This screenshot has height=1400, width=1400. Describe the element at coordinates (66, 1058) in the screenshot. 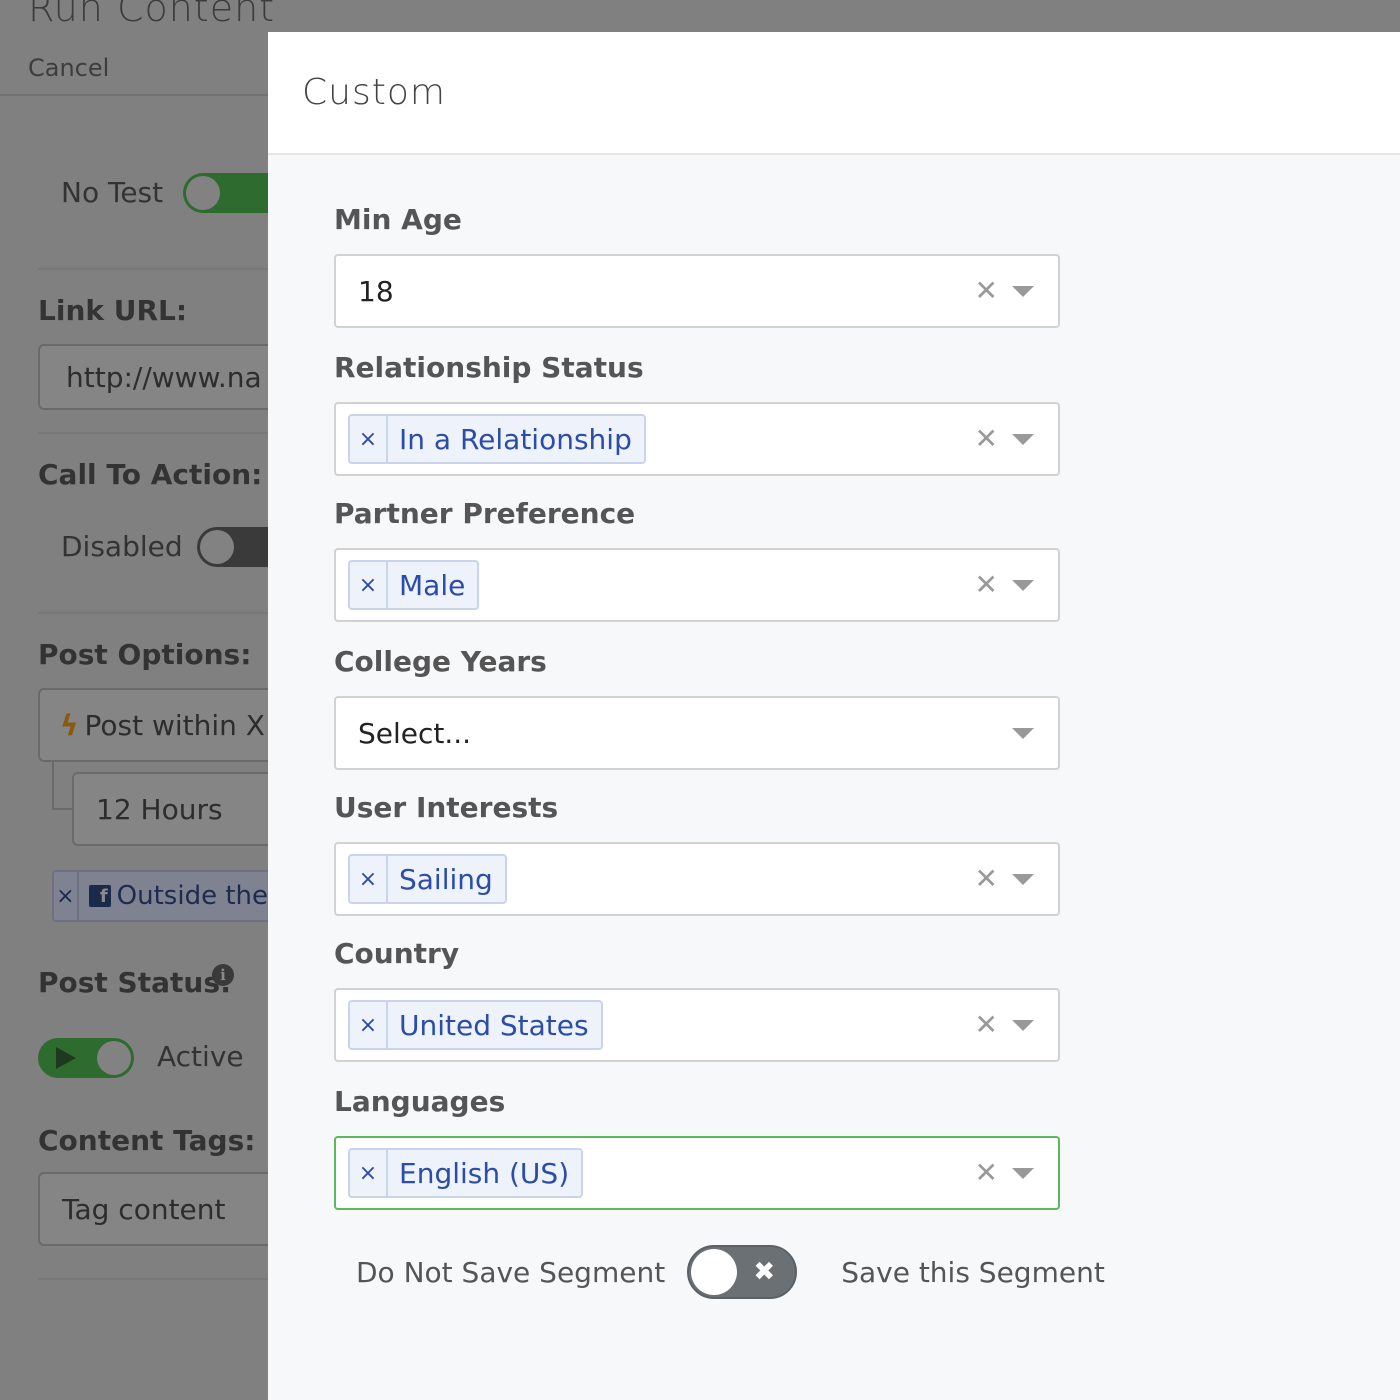

I see `play-icon` at that location.